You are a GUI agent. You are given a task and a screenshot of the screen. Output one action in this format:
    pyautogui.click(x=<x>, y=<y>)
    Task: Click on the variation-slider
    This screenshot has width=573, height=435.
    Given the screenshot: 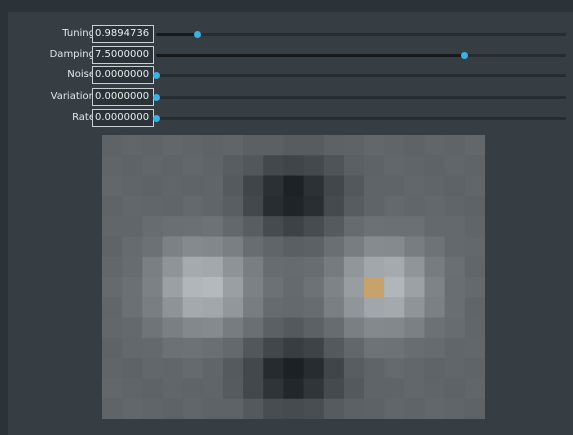 What is the action you would take?
    pyautogui.click(x=359, y=97)
    